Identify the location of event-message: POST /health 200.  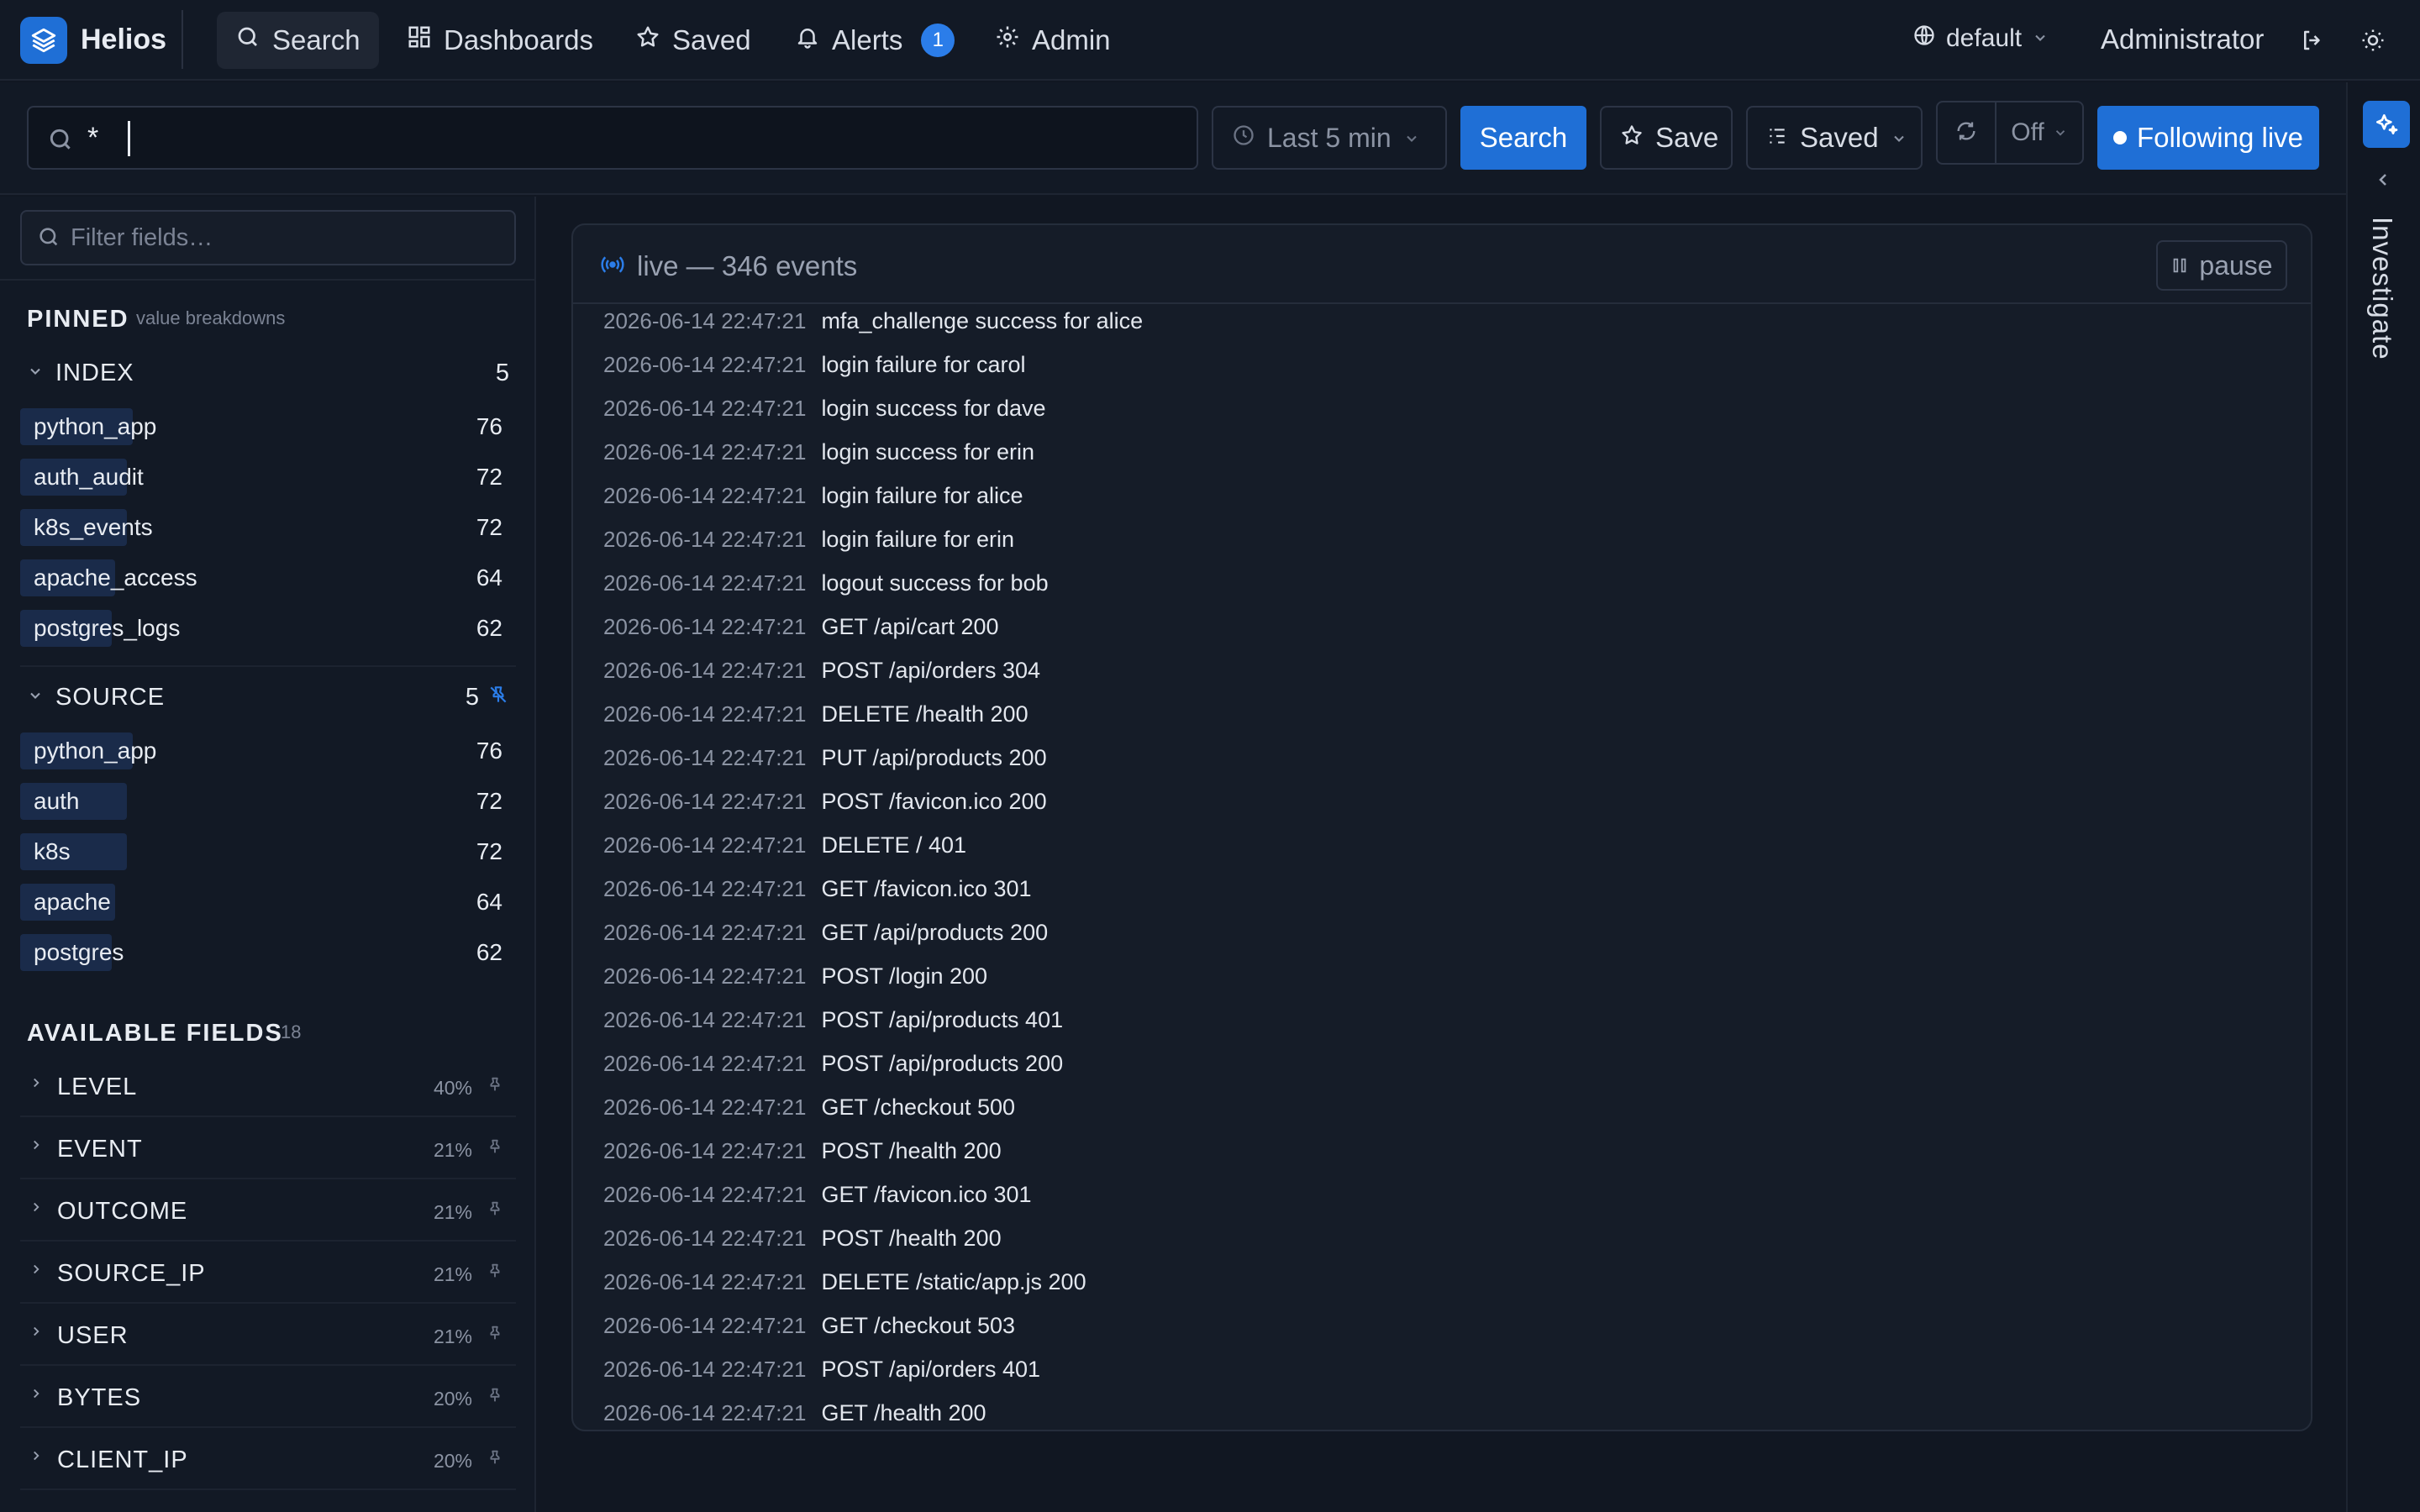
(911, 1238).